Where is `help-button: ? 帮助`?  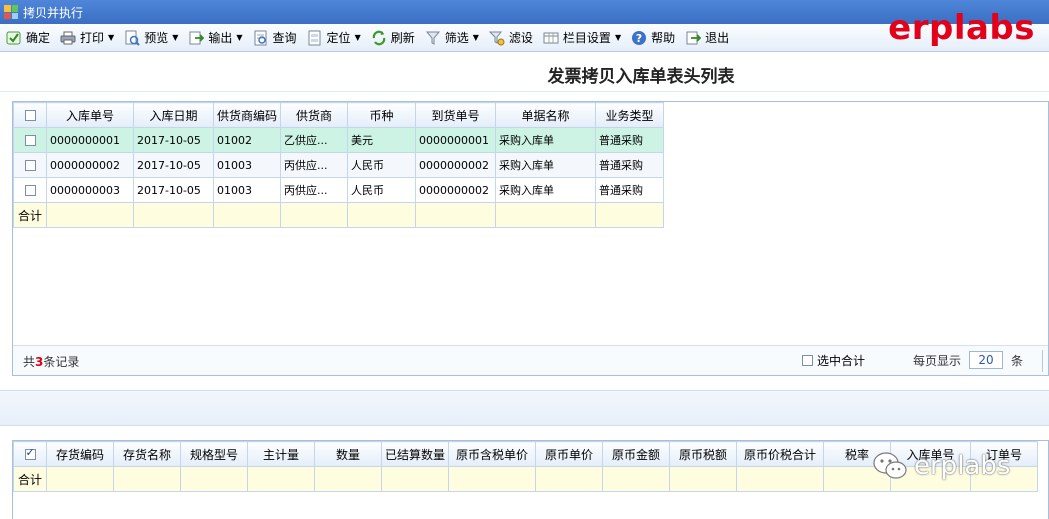 help-button: ? 帮助 is located at coordinates (653, 38).